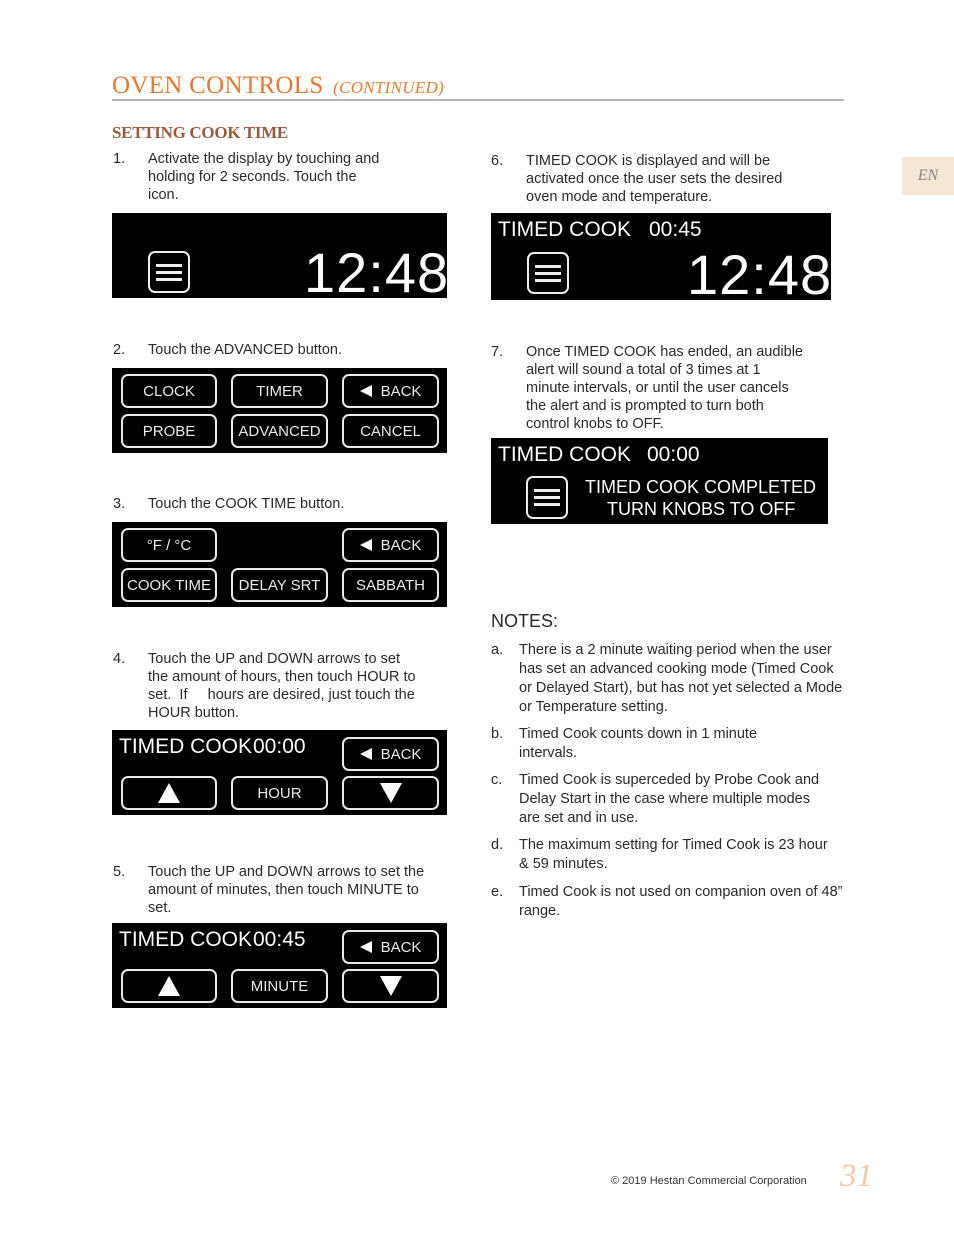 Image resolution: width=954 pixels, height=1235 pixels. I want to click on temp-unit-button: °F / °C, so click(169, 545).